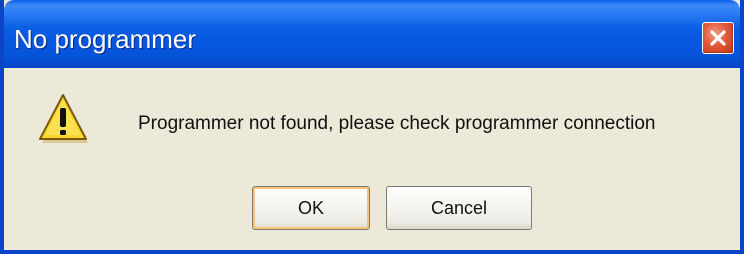 Image resolution: width=744 pixels, height=254 pixels. What do you see at coordinates (63, 119) in the screenshot?
I see `warning-icon` at bounding box center [63, 119].